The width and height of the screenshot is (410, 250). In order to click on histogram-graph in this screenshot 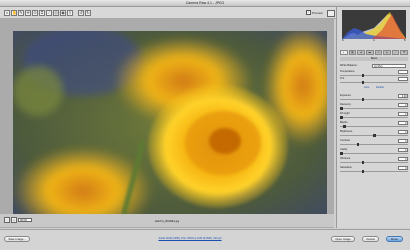, I will do `click(374, 25)`.